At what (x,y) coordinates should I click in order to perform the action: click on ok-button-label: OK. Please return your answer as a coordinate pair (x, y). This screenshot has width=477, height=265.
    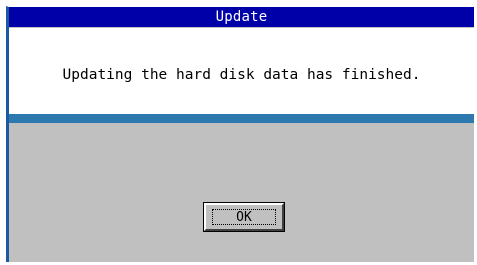
    Looking at the image, I should click on (244, 217).